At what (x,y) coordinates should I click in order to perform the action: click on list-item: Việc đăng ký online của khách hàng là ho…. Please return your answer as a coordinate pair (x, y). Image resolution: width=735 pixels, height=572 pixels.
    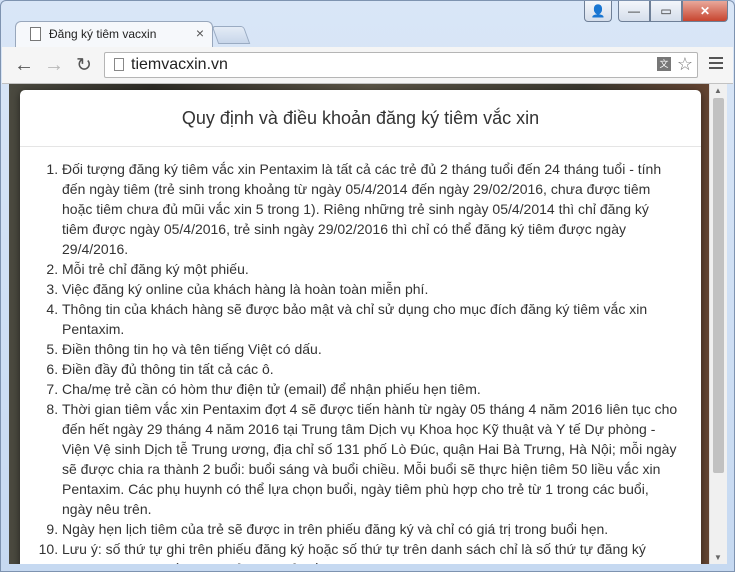
    Looking at the image, I should click on (370, 289).